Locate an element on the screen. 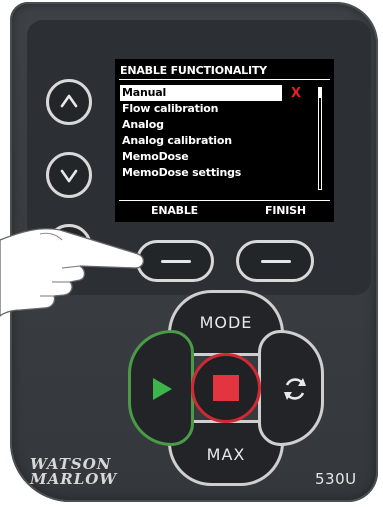  stop-button is located at coordinates (226, 388).